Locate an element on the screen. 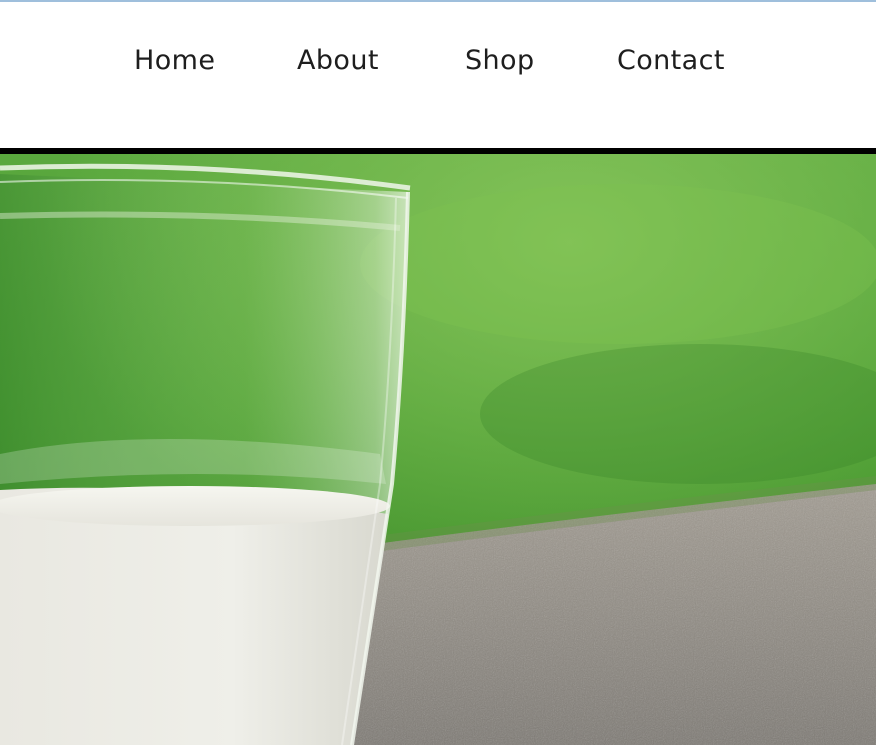 This screenshot has height=745, width=876. nav-link-contact: Contact is located at coordinates (671, 61).